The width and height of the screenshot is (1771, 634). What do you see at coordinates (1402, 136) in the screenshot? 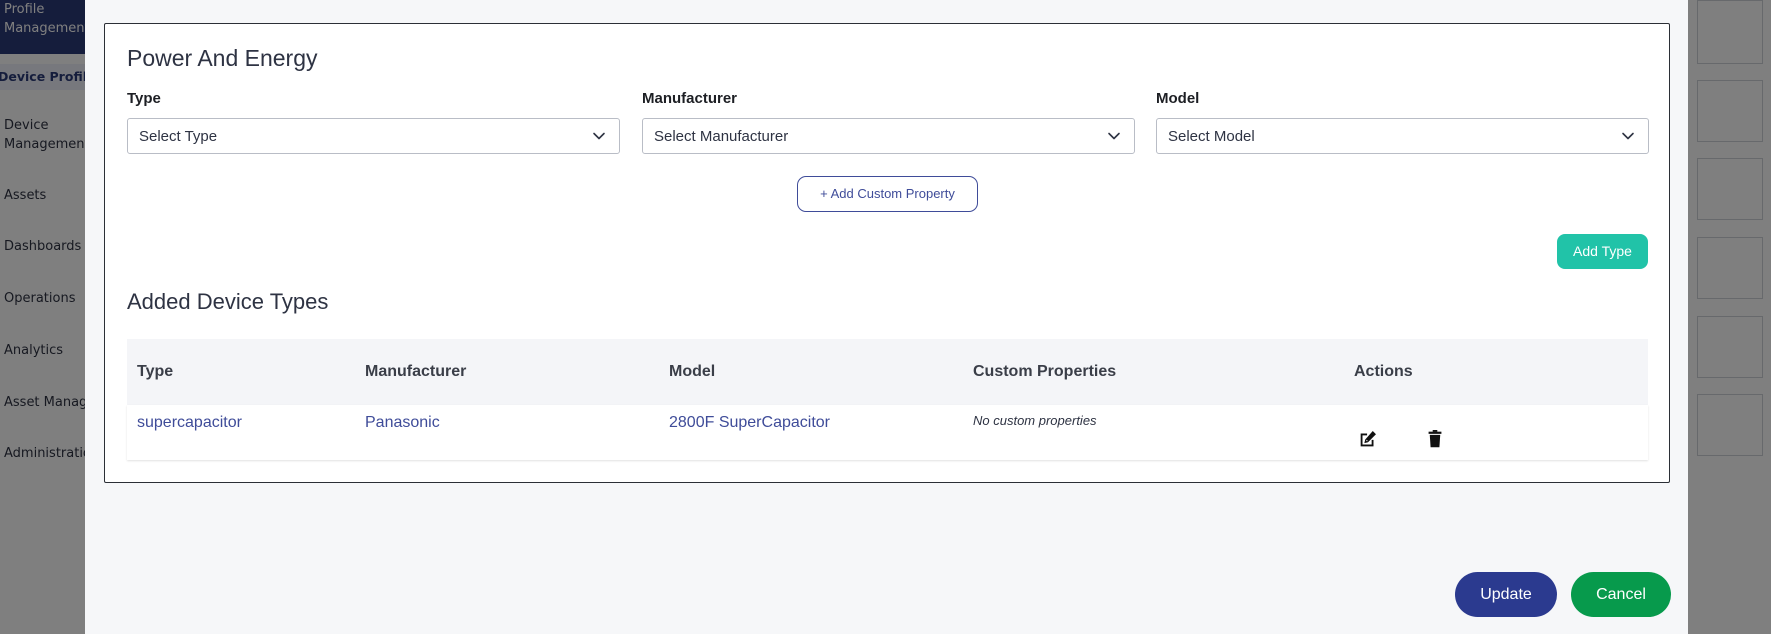
I see `model-select: Select Model` at bounding box center [1402, 136].